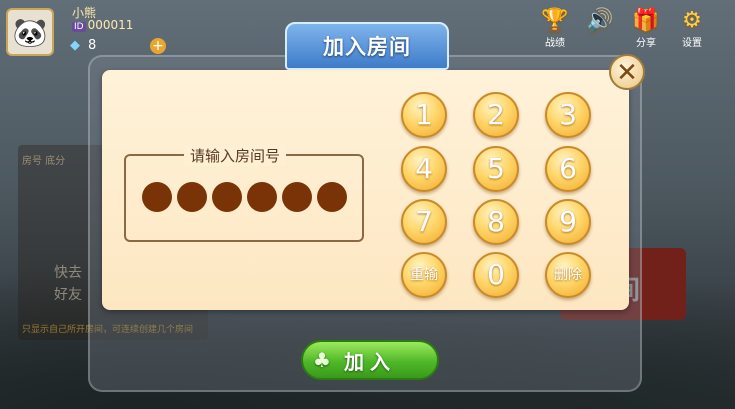 The width and height of the screenshot is (735, 409). I want to click on key-5: 5, so click(496, 169).